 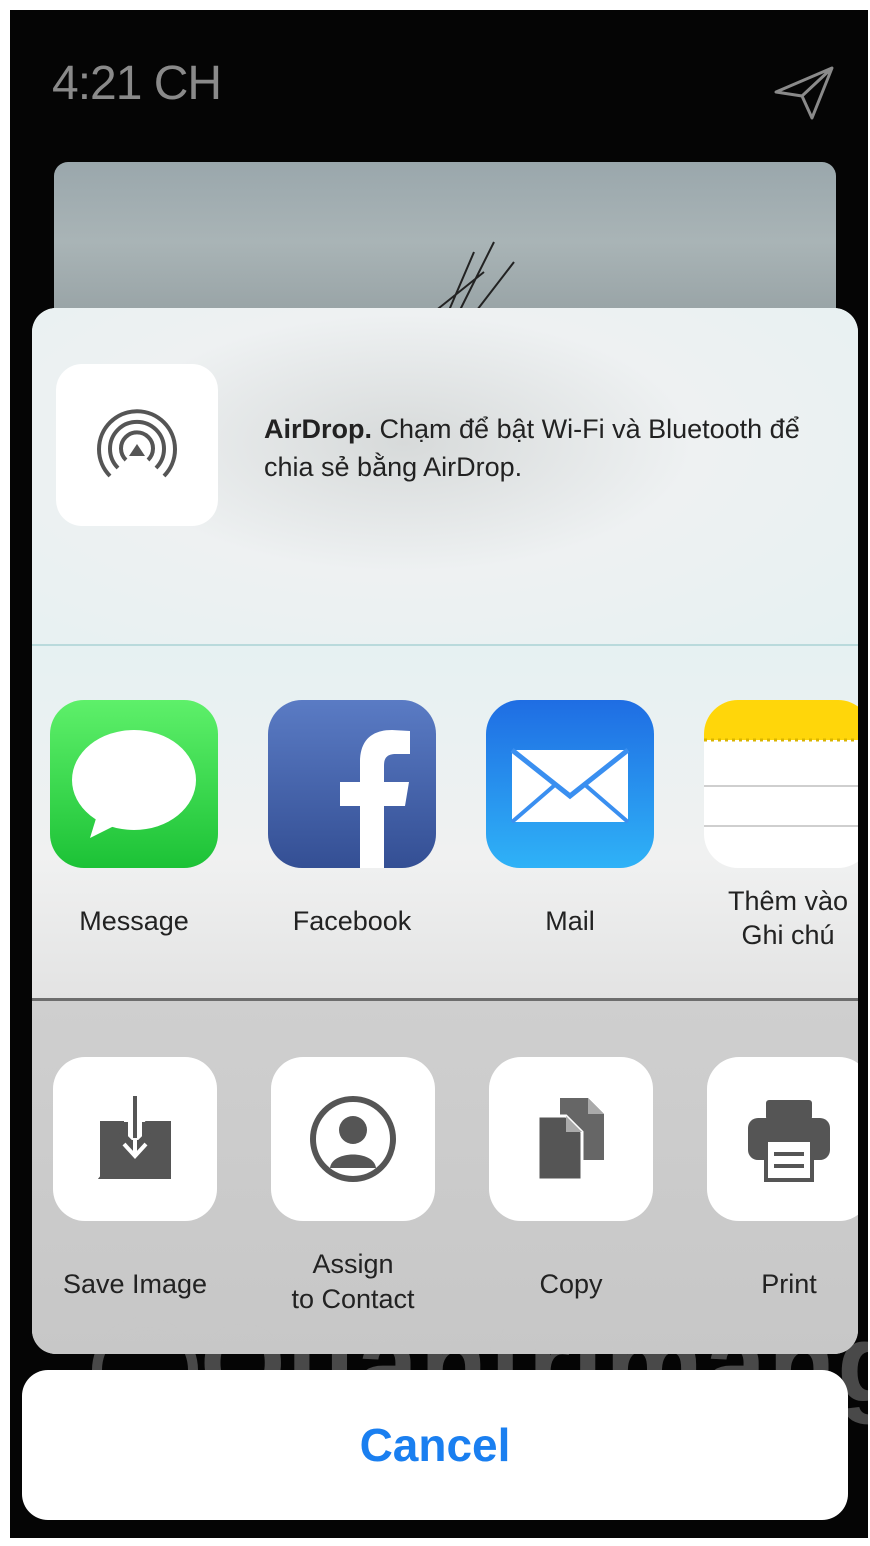 I want to click on share-app-notes: Thêm vào Ghi chú, so click(x=781, y=826).